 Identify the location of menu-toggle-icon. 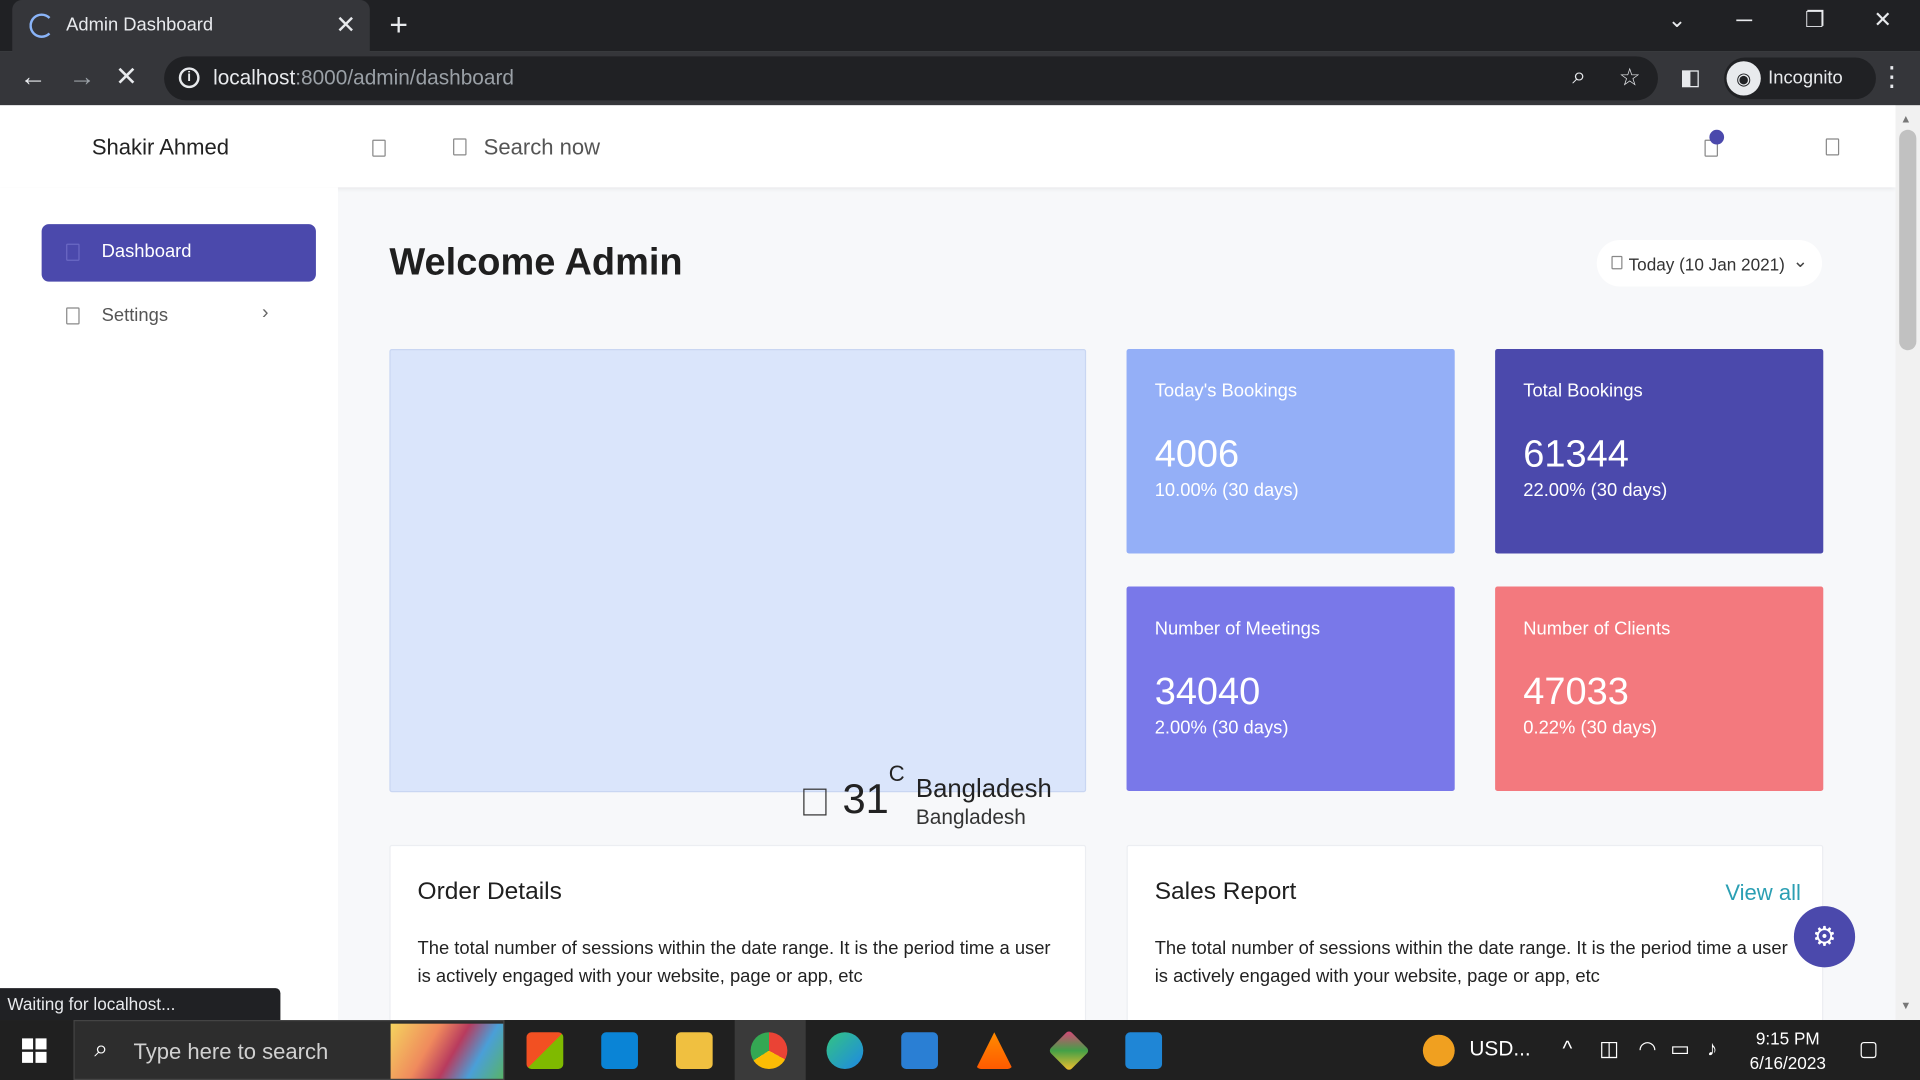
(379, 148).